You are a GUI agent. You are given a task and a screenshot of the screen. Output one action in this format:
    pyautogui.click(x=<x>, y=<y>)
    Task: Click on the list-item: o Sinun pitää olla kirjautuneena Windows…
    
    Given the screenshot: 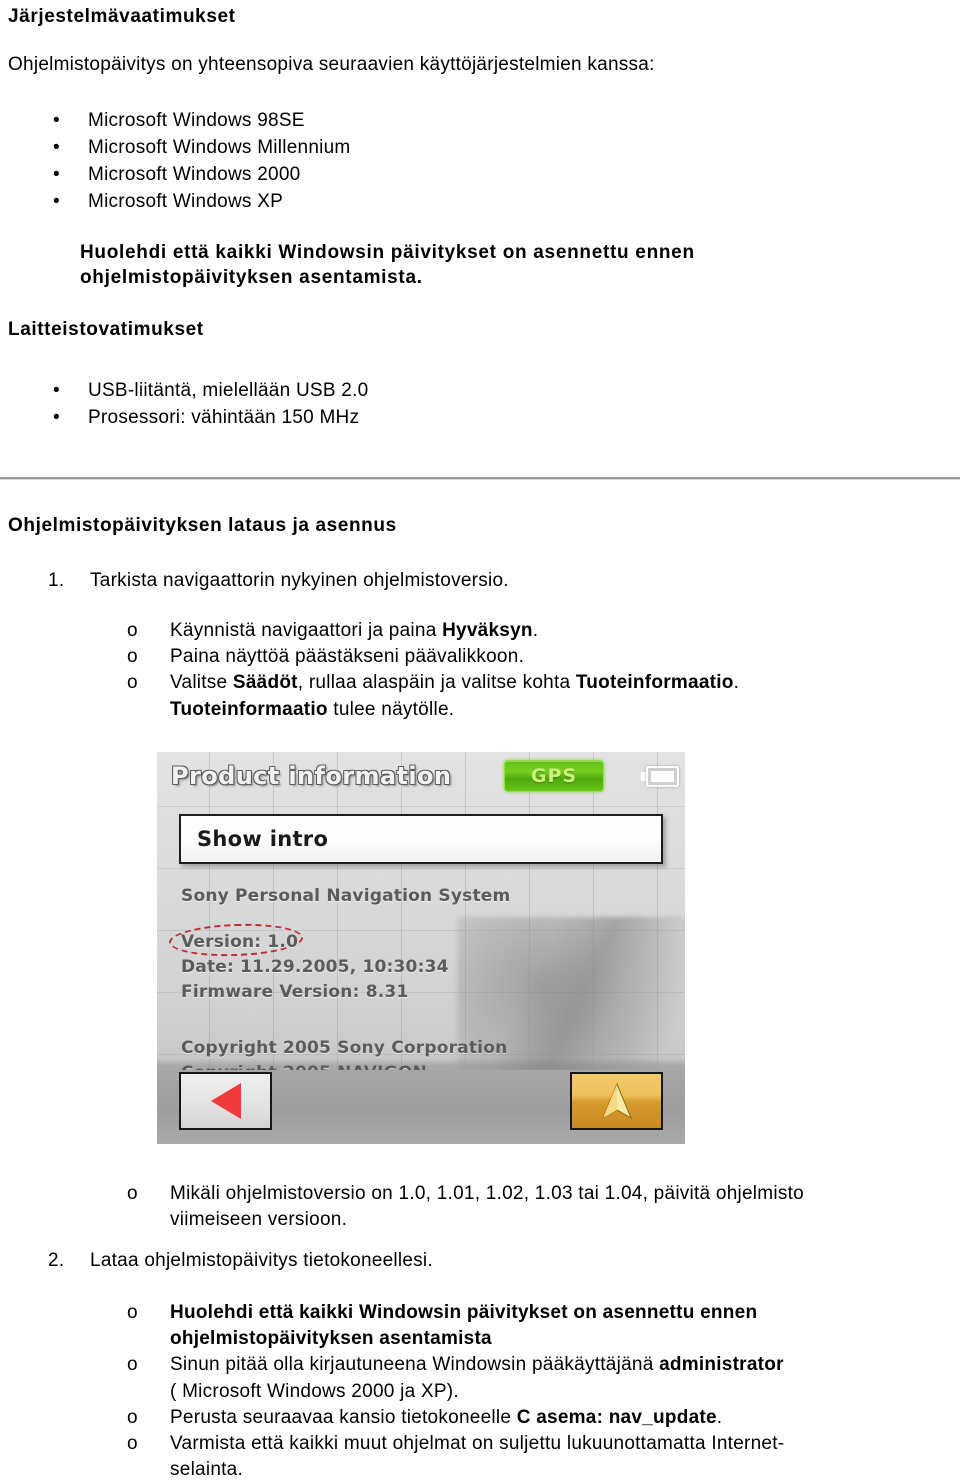 What is the action you would take?
    pyautogui.click(x=530, y=1378)
    